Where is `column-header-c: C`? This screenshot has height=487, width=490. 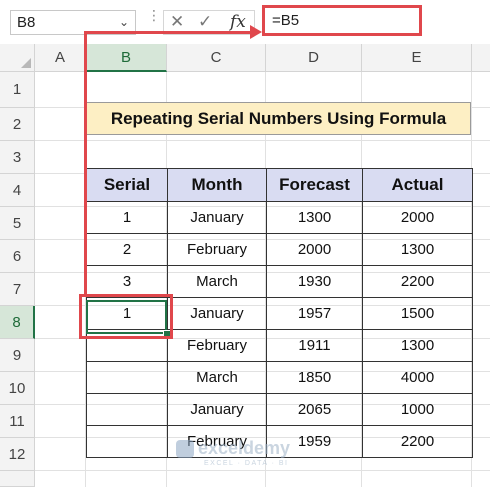 column-header-c: C is located at coordinates (216, 58).